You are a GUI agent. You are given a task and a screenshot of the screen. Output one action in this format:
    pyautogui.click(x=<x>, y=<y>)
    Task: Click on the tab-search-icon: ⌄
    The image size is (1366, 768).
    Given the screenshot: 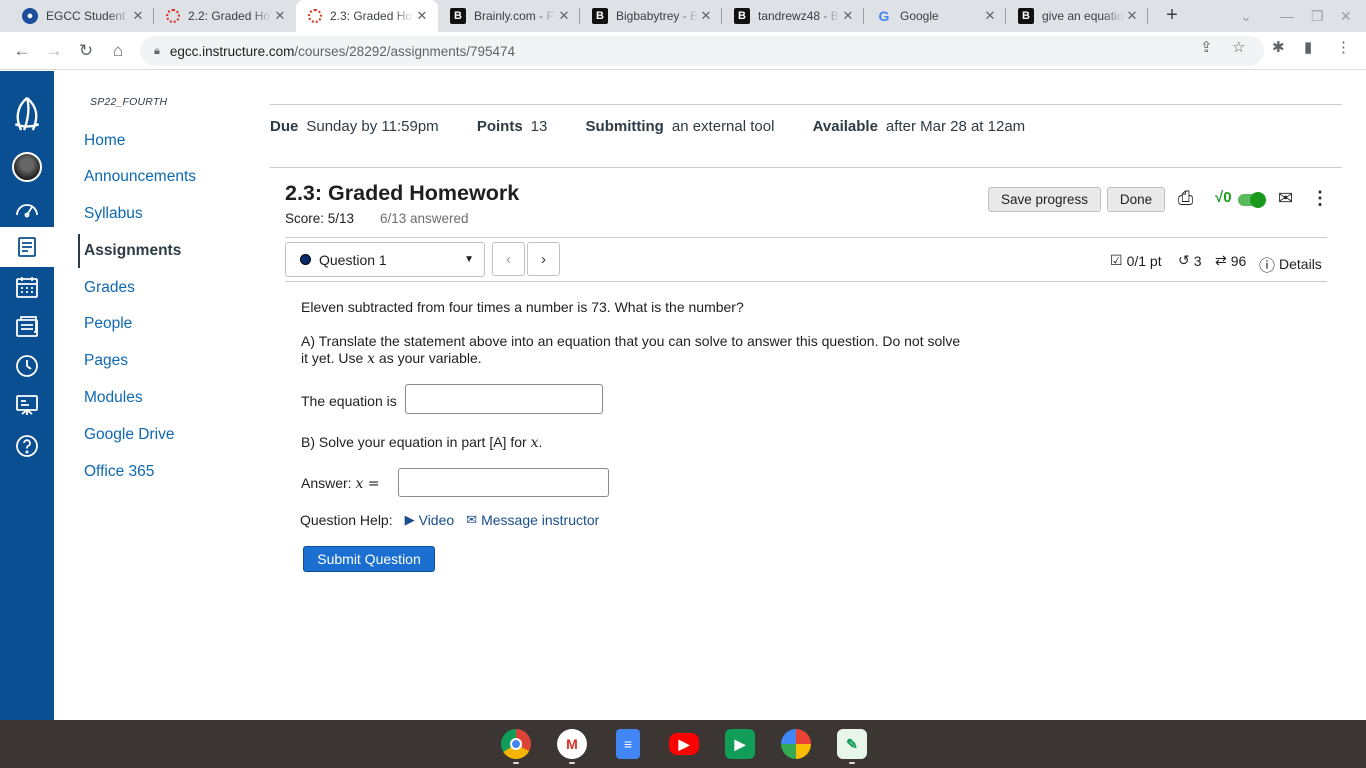 What is the action you would take?
    pyautogui.click(x=1246, y=16)
    